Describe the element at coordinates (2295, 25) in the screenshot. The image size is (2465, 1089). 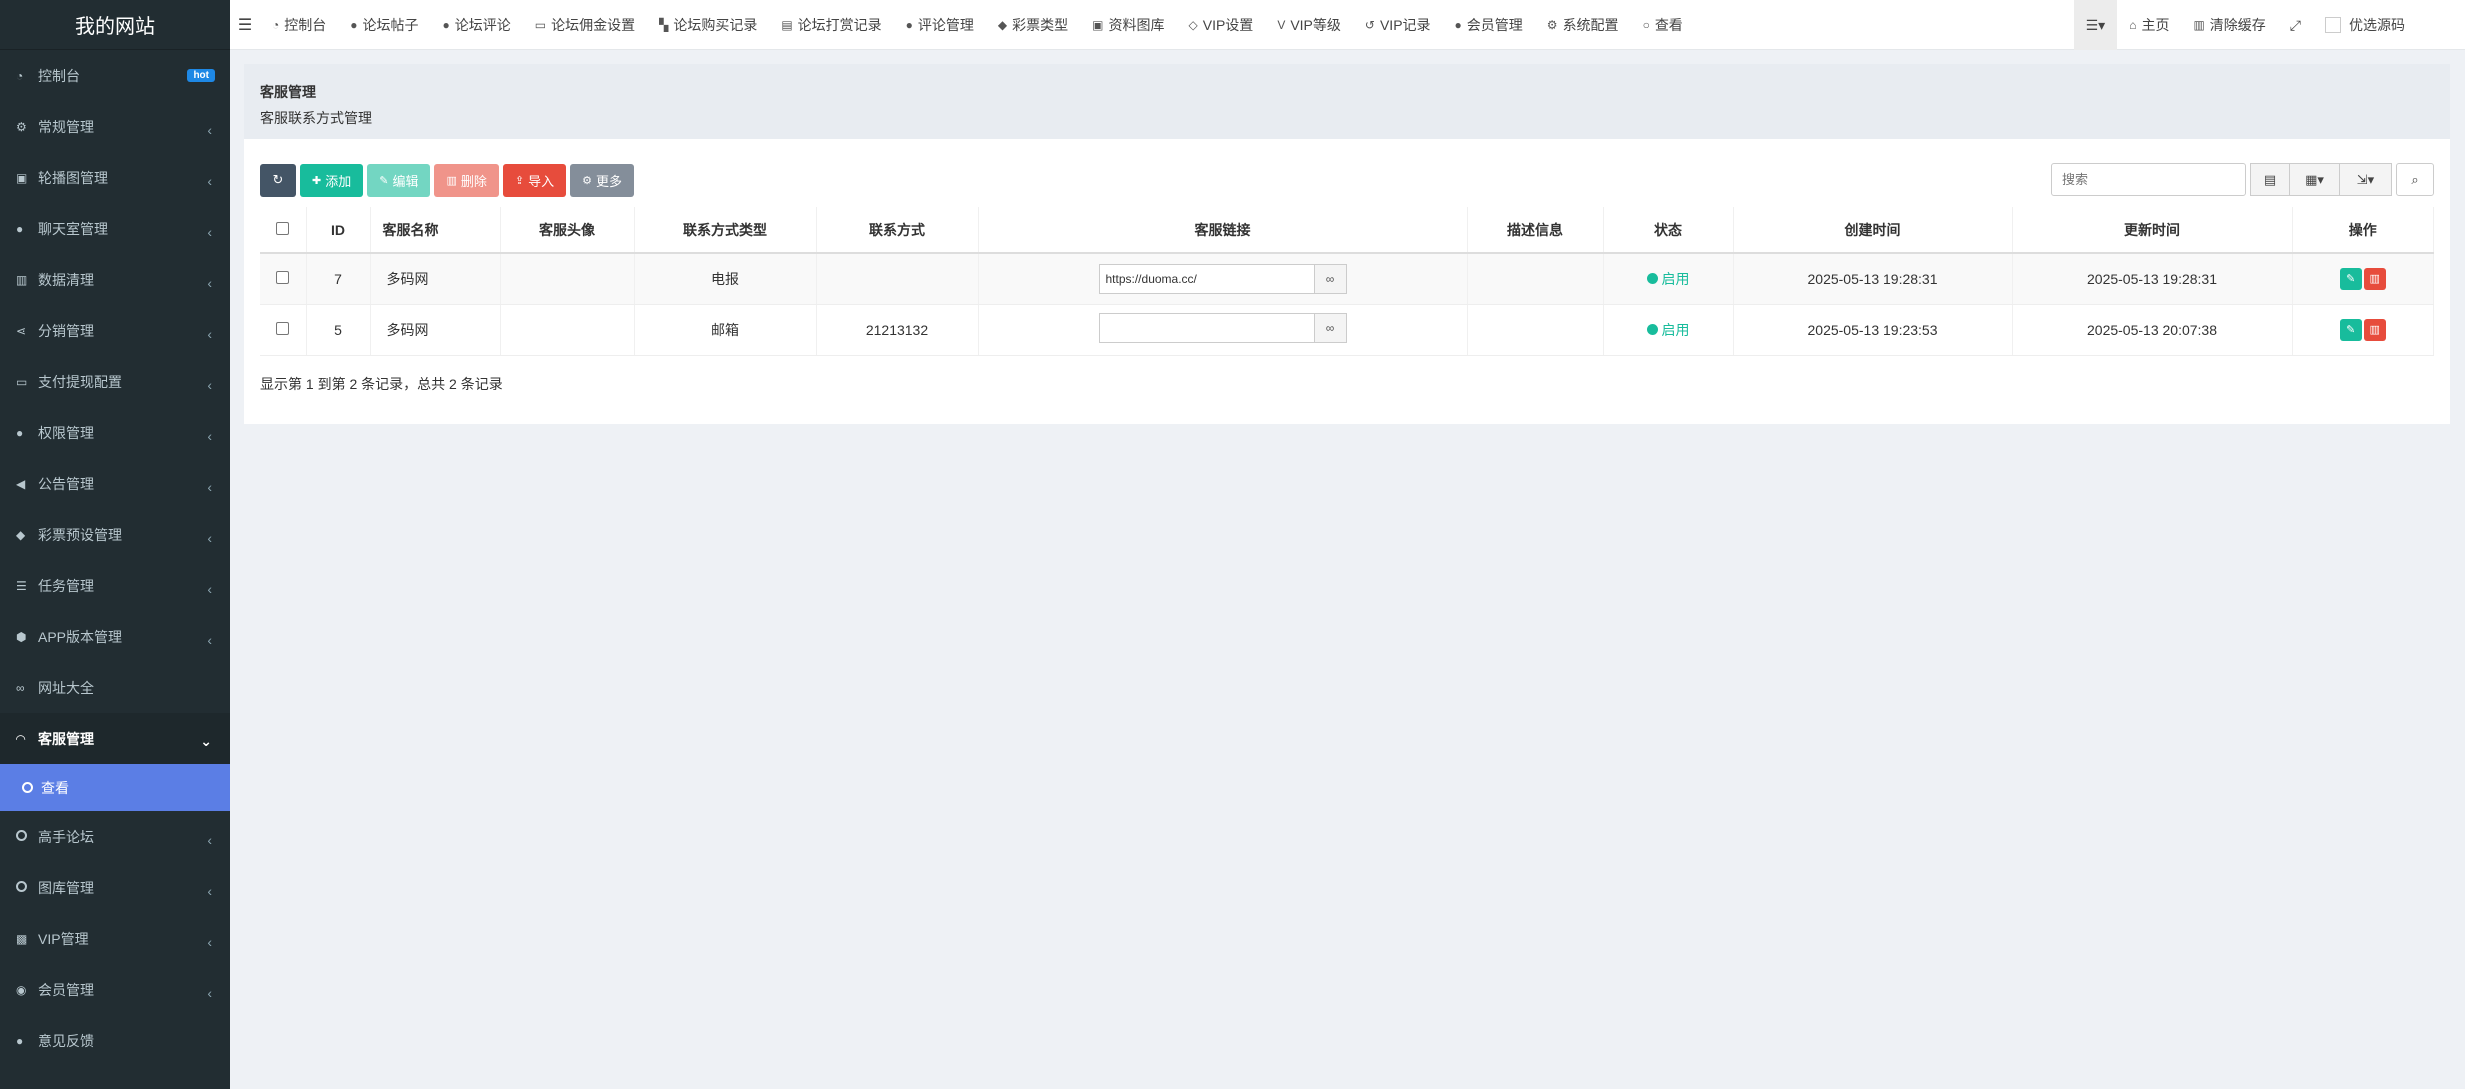
I see `fullscreen-button: ⤢` at that location.